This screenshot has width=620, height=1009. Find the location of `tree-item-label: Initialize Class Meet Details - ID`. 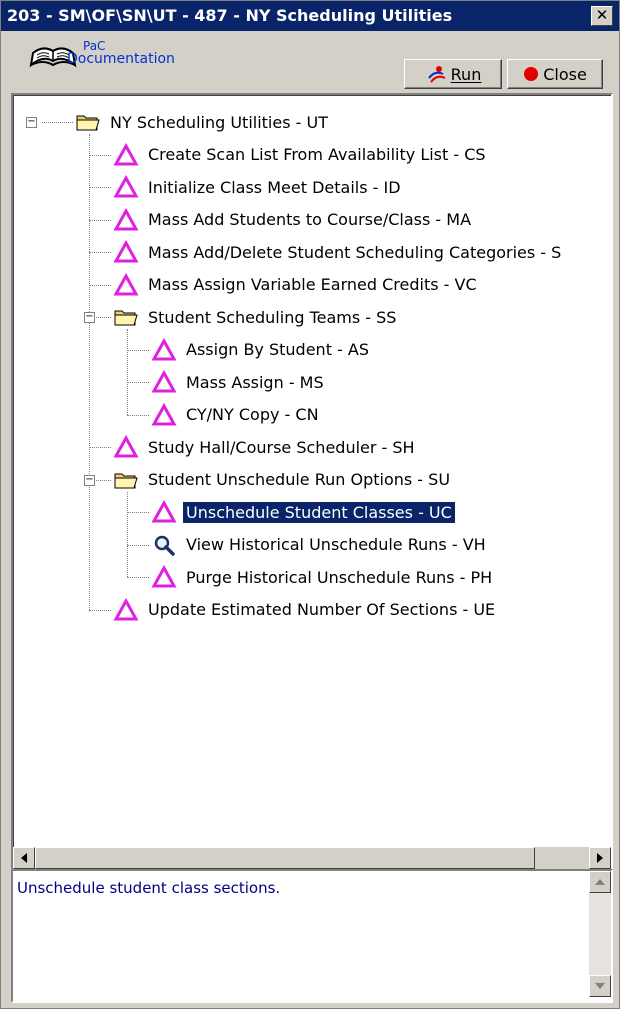

tree-item-label: Initialize Class Meet Details - ID is located at coordinates (274, 187).